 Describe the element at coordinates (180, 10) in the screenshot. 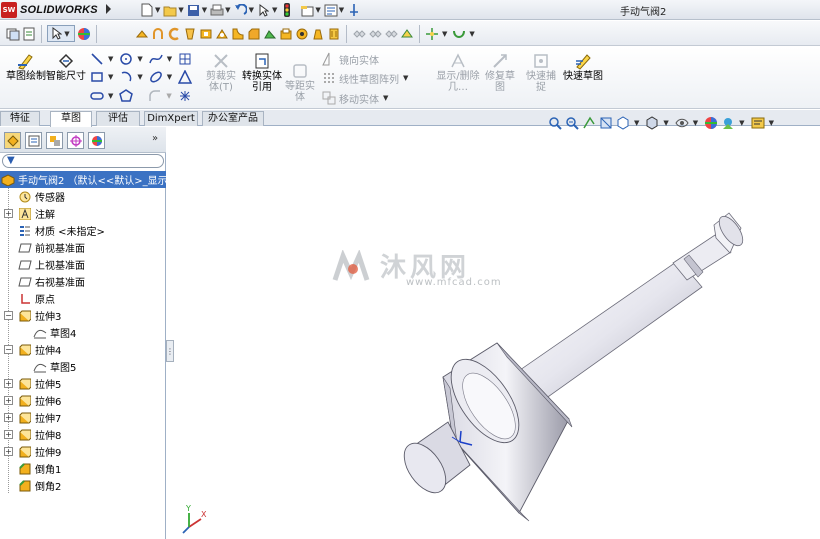

I see `open-dropdown-arrow: ▼` at that location.